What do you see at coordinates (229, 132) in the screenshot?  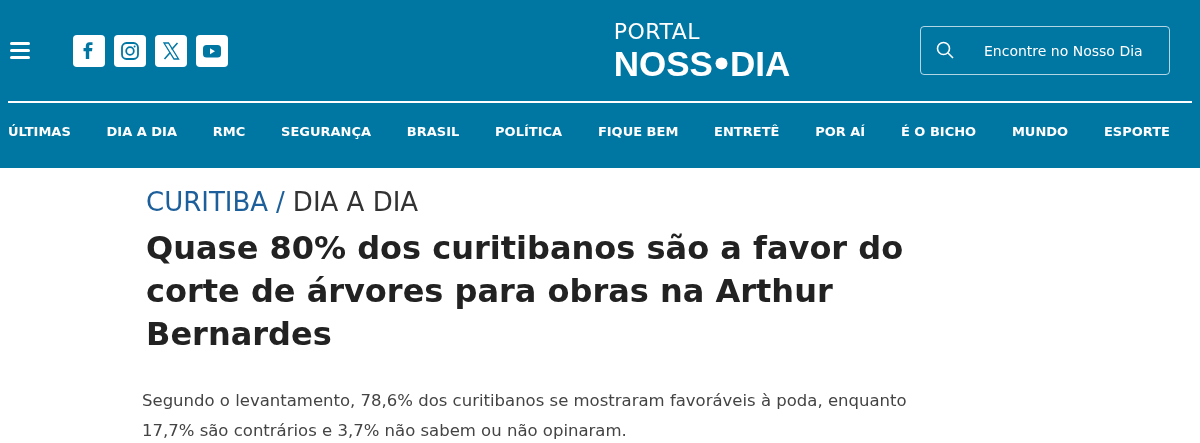 I see `nav-link: RMC` at bounding box center [229, 132].